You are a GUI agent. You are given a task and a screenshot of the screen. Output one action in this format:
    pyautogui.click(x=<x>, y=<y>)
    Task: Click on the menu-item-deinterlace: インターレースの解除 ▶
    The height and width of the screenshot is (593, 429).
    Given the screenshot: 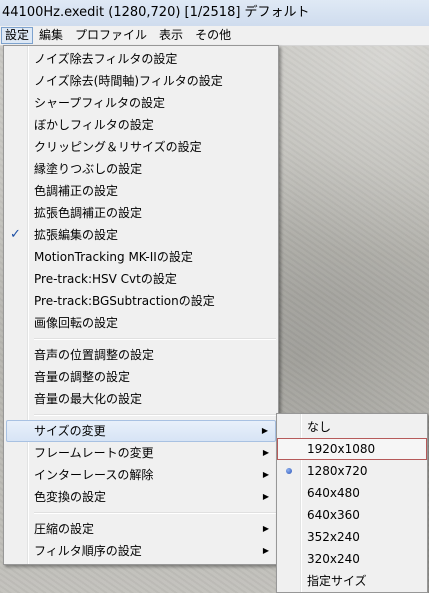 What is the action you would take?
    pyautogui.click(x=141, y=475)
    